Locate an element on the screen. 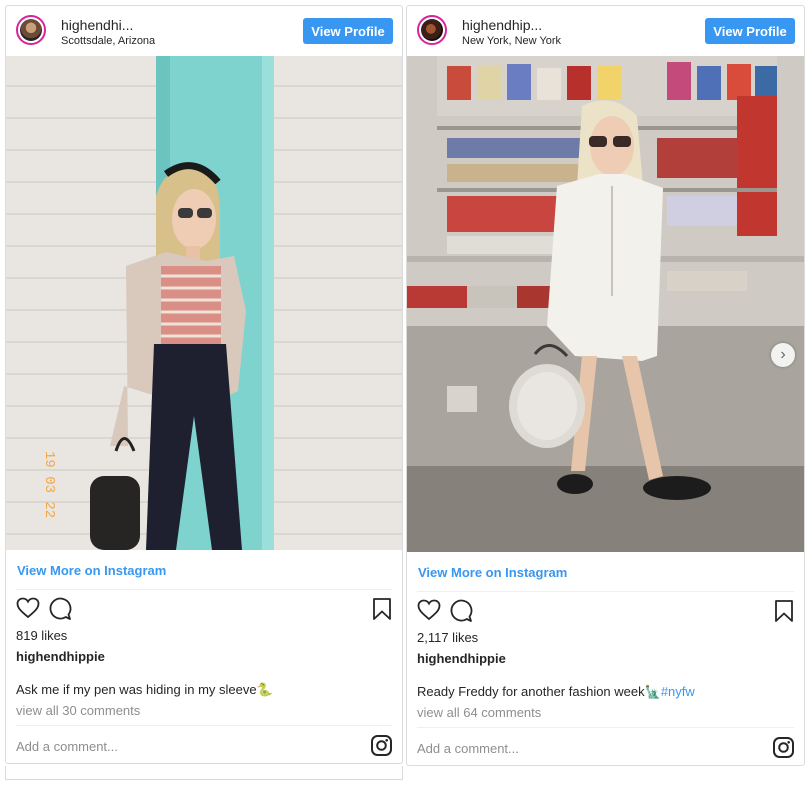 The width and height of the screenshot is (811, 786). view-all-comments-link: view all 30 comments is located at coordinates (78, 710).